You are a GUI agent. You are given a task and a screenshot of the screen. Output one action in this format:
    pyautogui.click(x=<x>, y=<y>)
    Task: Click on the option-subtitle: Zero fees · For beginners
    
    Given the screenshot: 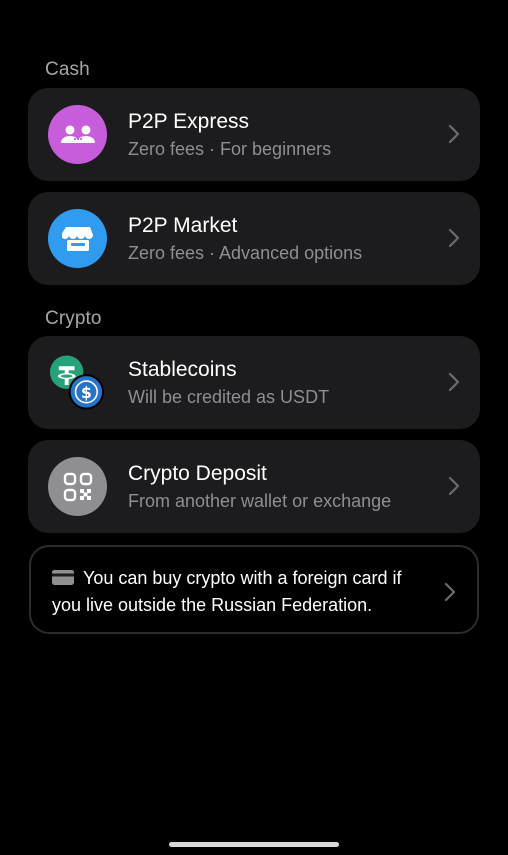 What is the action you would take?
    pyautogui.click(x=230, y=149)
    